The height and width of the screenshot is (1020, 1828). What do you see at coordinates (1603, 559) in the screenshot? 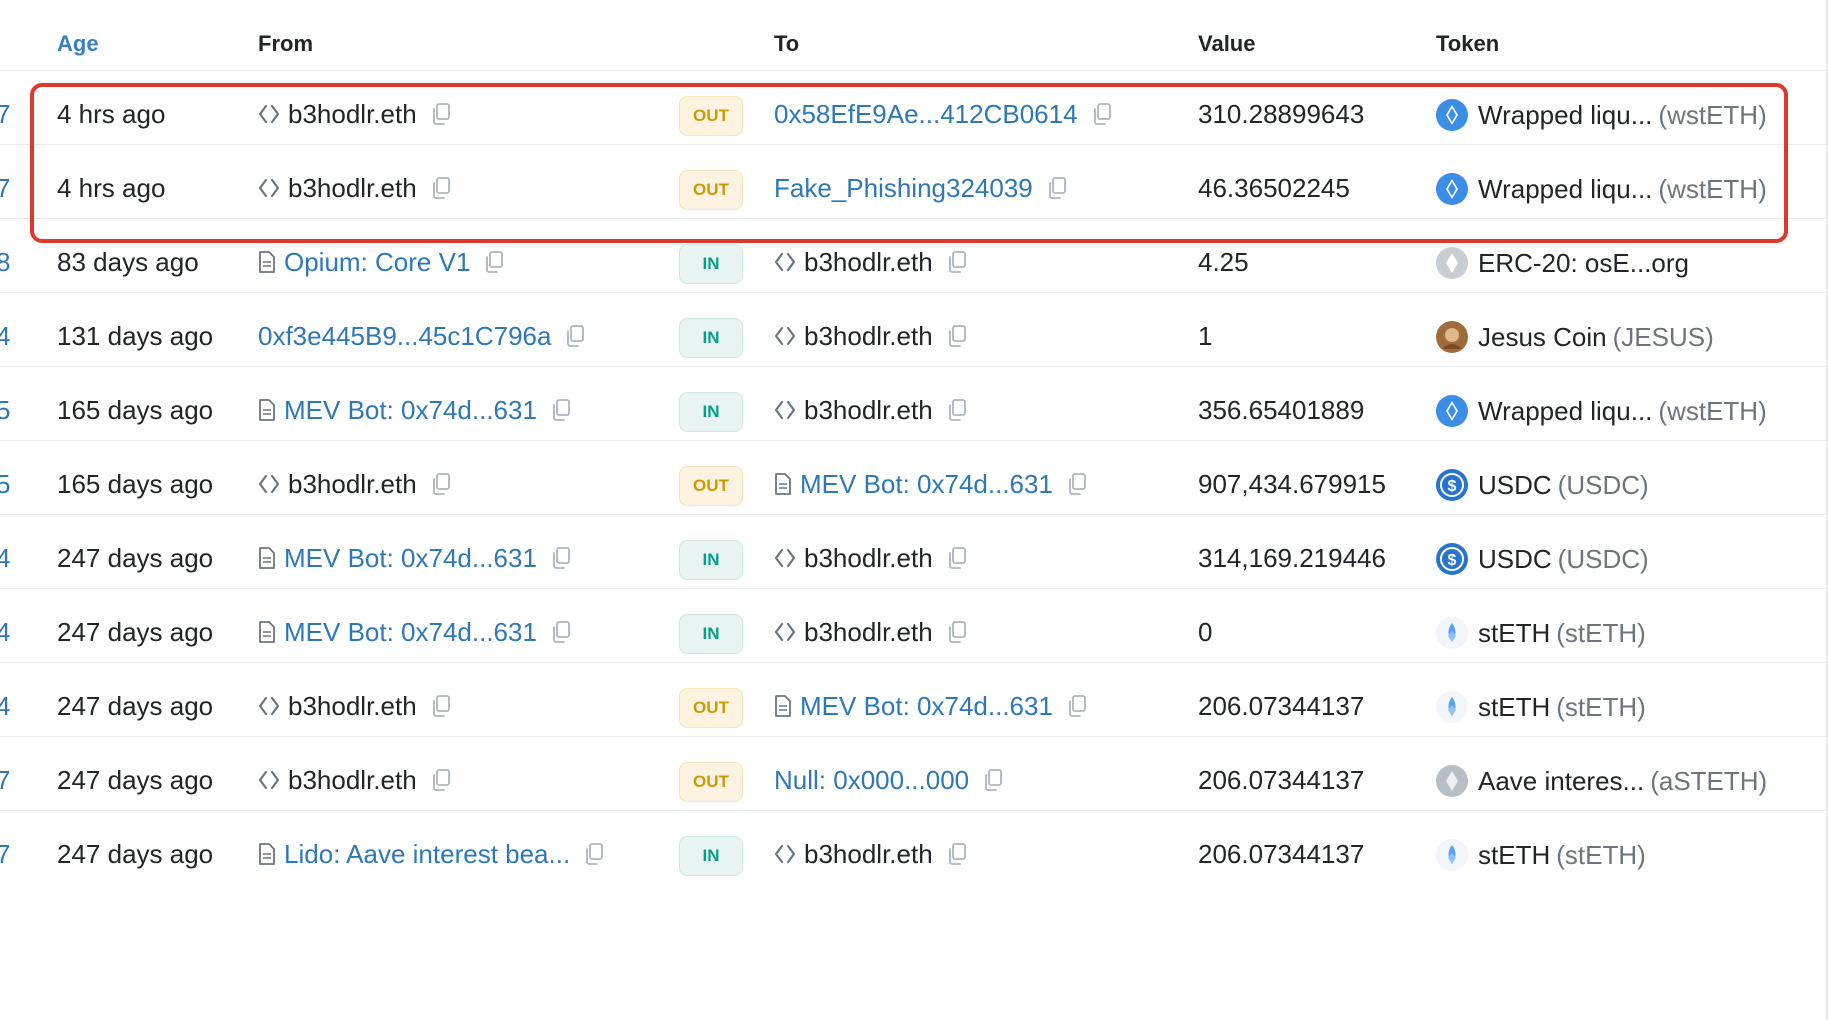
I see `token-symbol: (USDC)` at bounding box center [1603, 559].